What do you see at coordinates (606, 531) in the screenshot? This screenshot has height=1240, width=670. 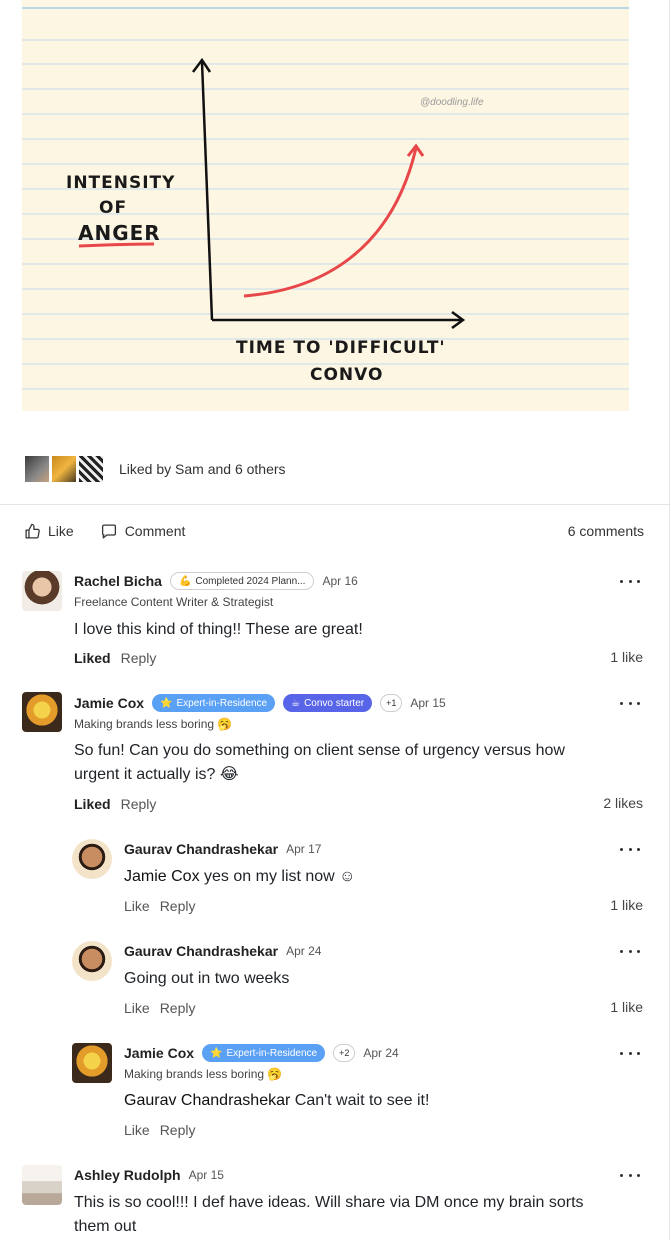 I see `comments-count: 6 comments` at bounding box center [606, 531].